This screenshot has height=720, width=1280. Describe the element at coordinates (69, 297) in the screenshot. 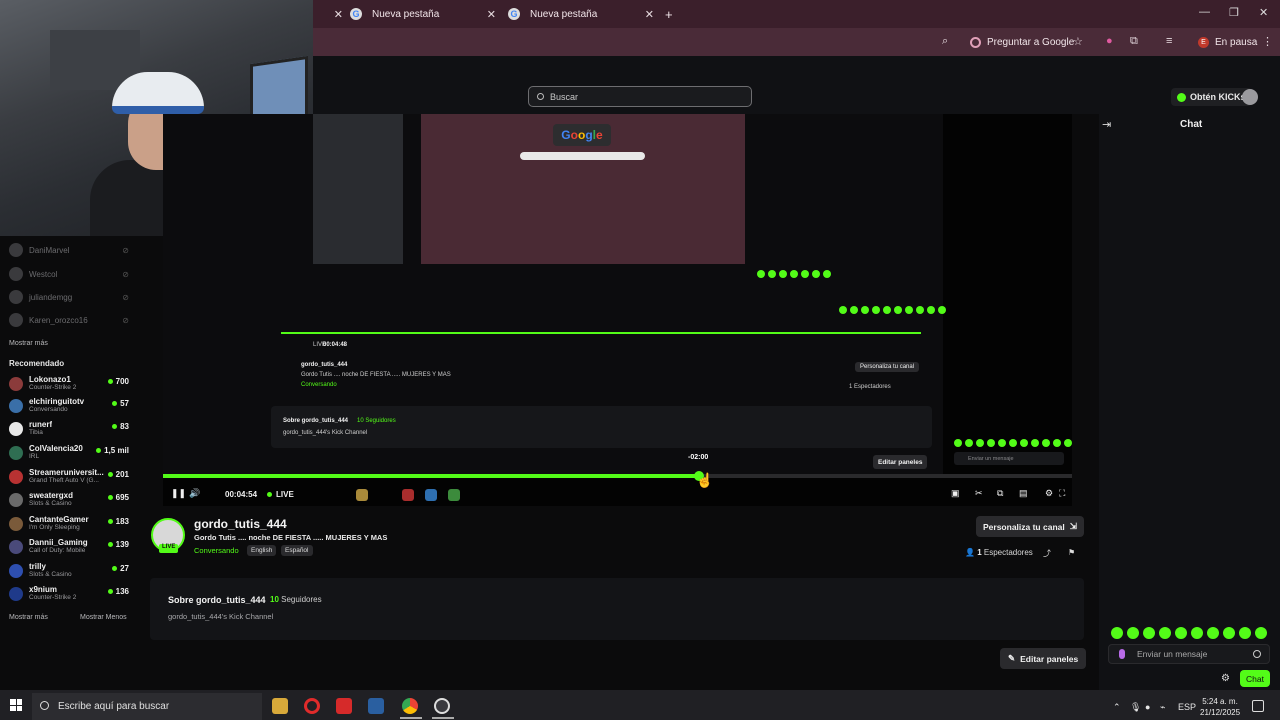

I see `sidebar-item-favorite: juliandemgg ⊘` at that location.